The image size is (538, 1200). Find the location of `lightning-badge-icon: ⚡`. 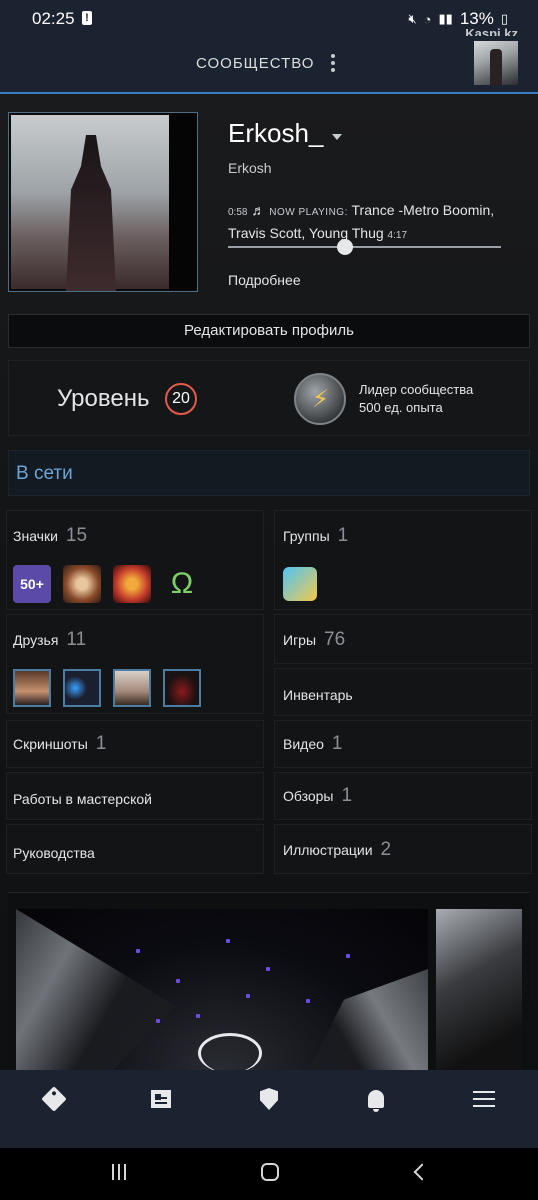

lightning-badge-icon: ⚡ is located at coordinates (320, 399).